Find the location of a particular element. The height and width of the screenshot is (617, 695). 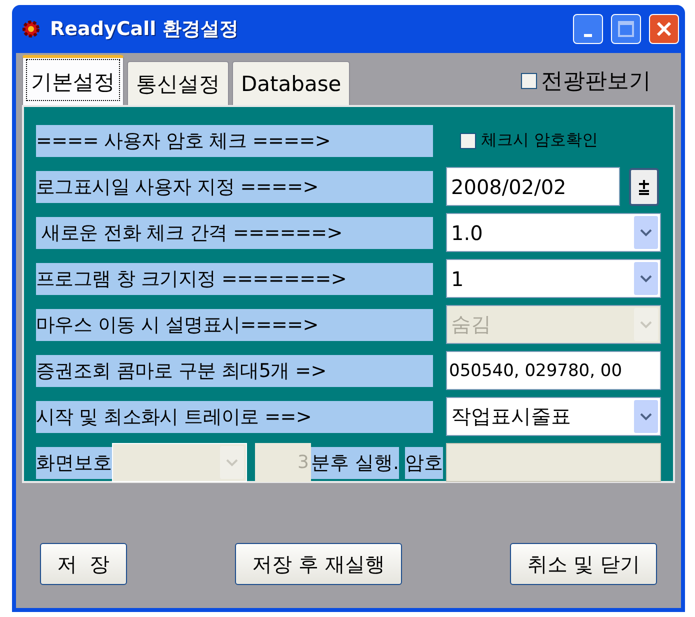

window-title: ReadyCall 환경설정 is located at coordinates (145, 29).